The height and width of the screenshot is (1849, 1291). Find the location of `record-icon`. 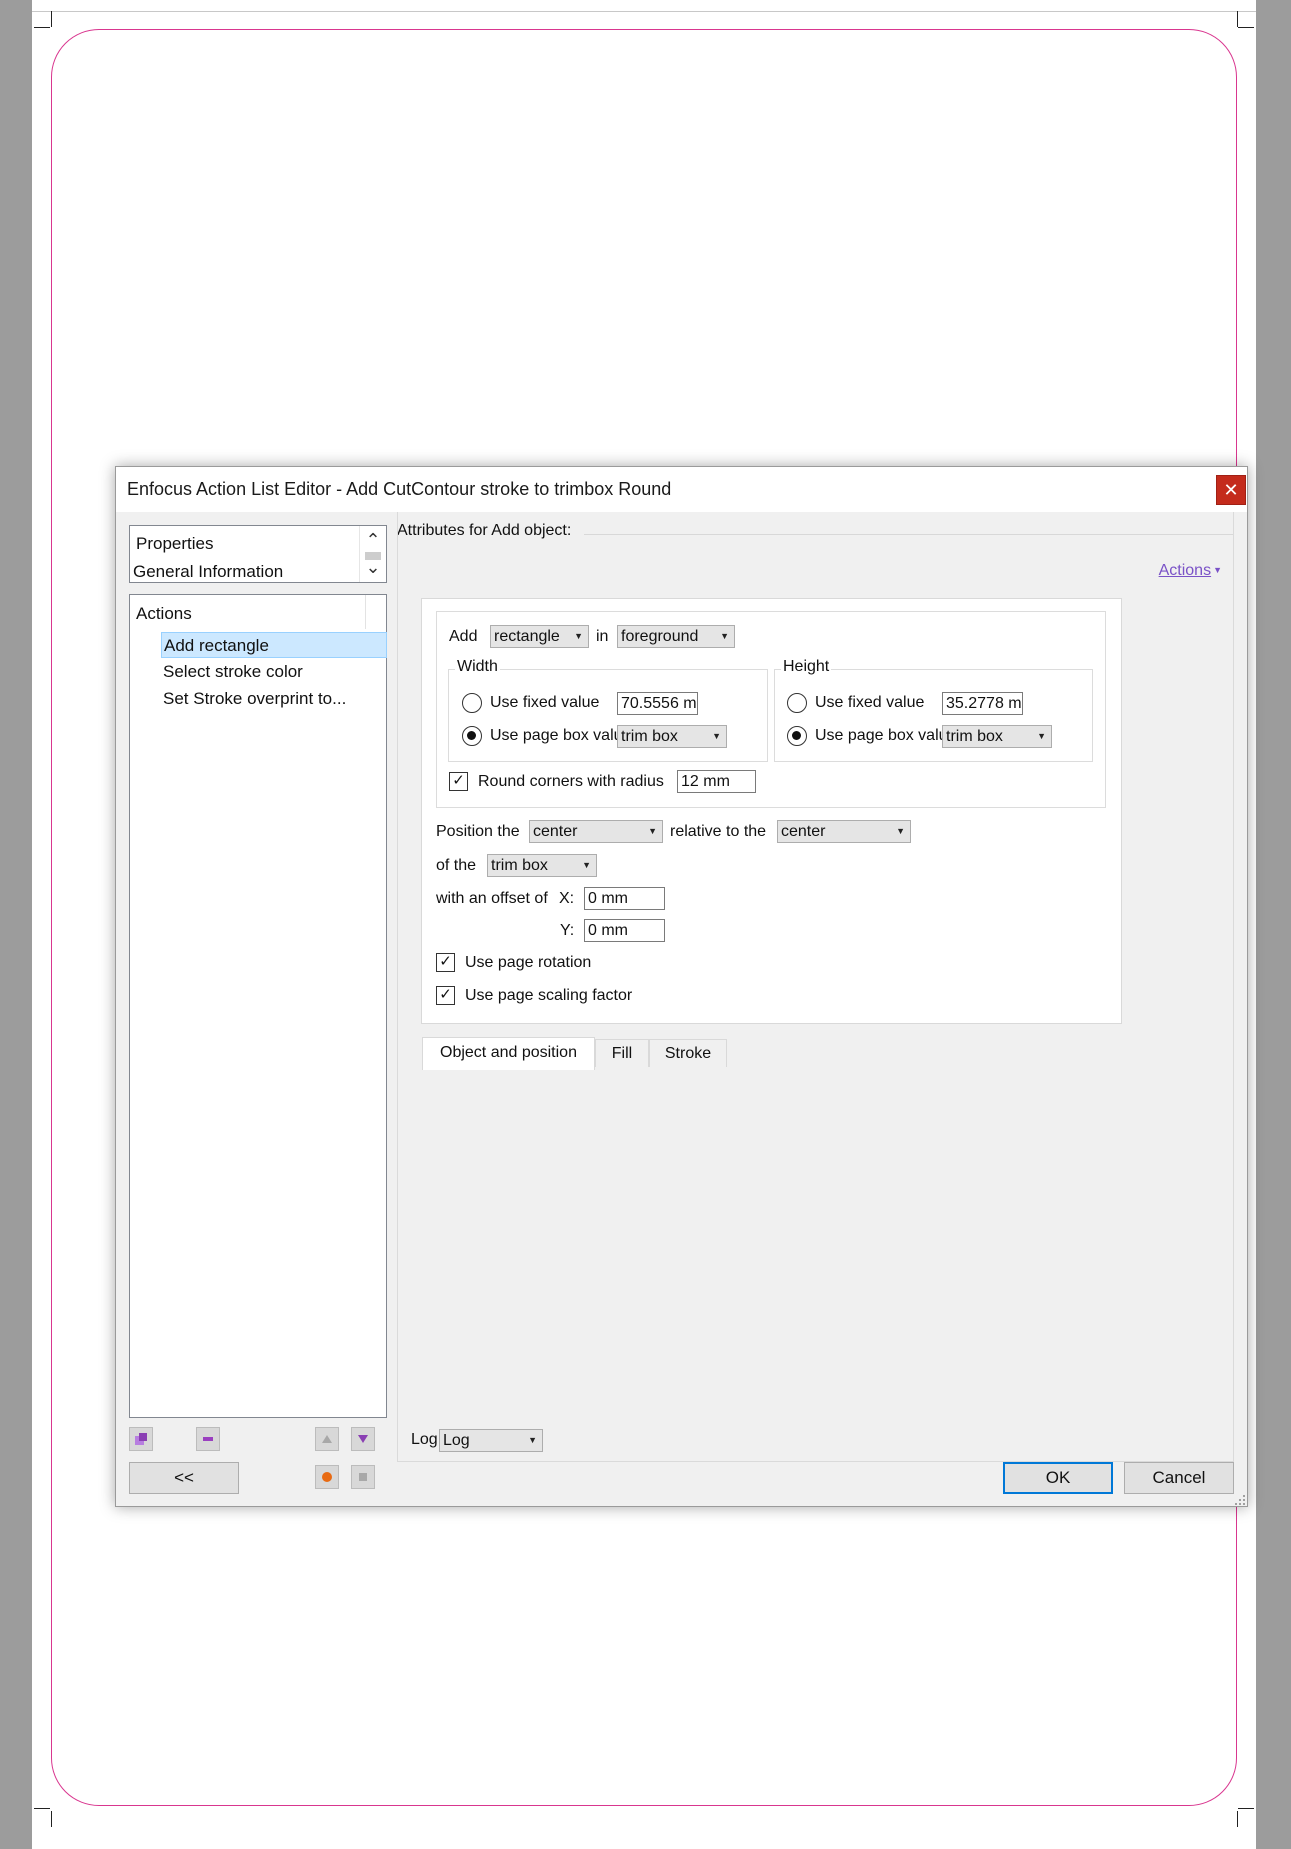

record-icon is located at coordinates (327, 1477).